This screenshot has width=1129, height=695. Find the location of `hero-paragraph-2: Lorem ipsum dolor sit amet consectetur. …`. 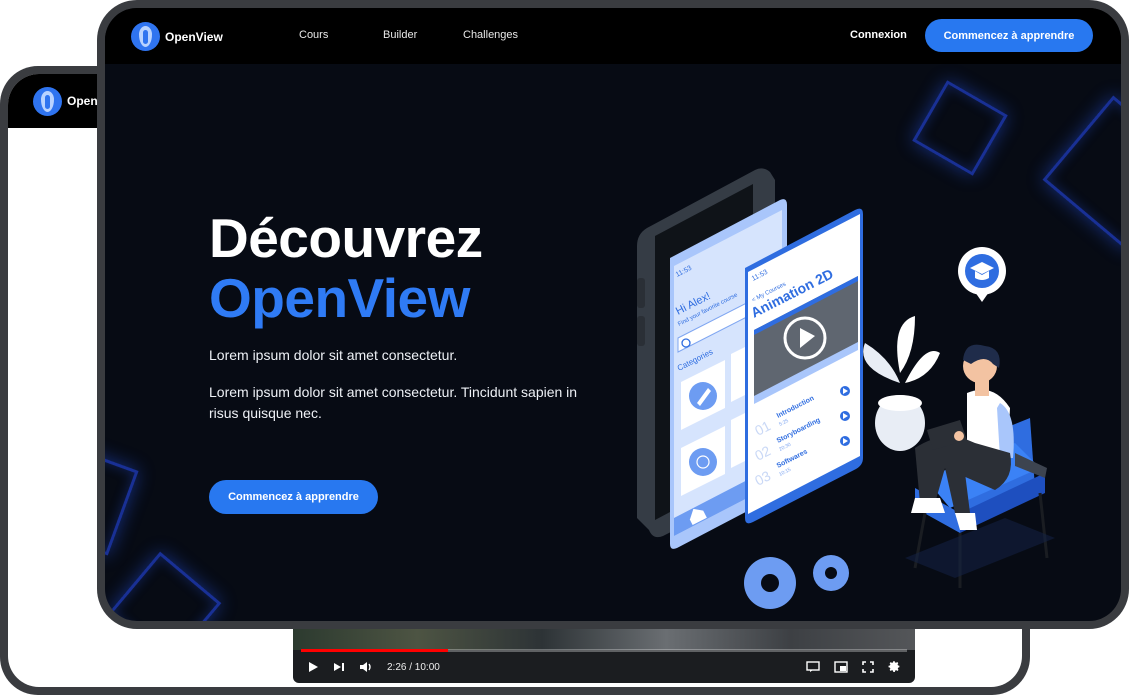

hero-paragraph-2: Lorem ipsum dolor sit amet consectetur. … is located at coordinates (393, 402).